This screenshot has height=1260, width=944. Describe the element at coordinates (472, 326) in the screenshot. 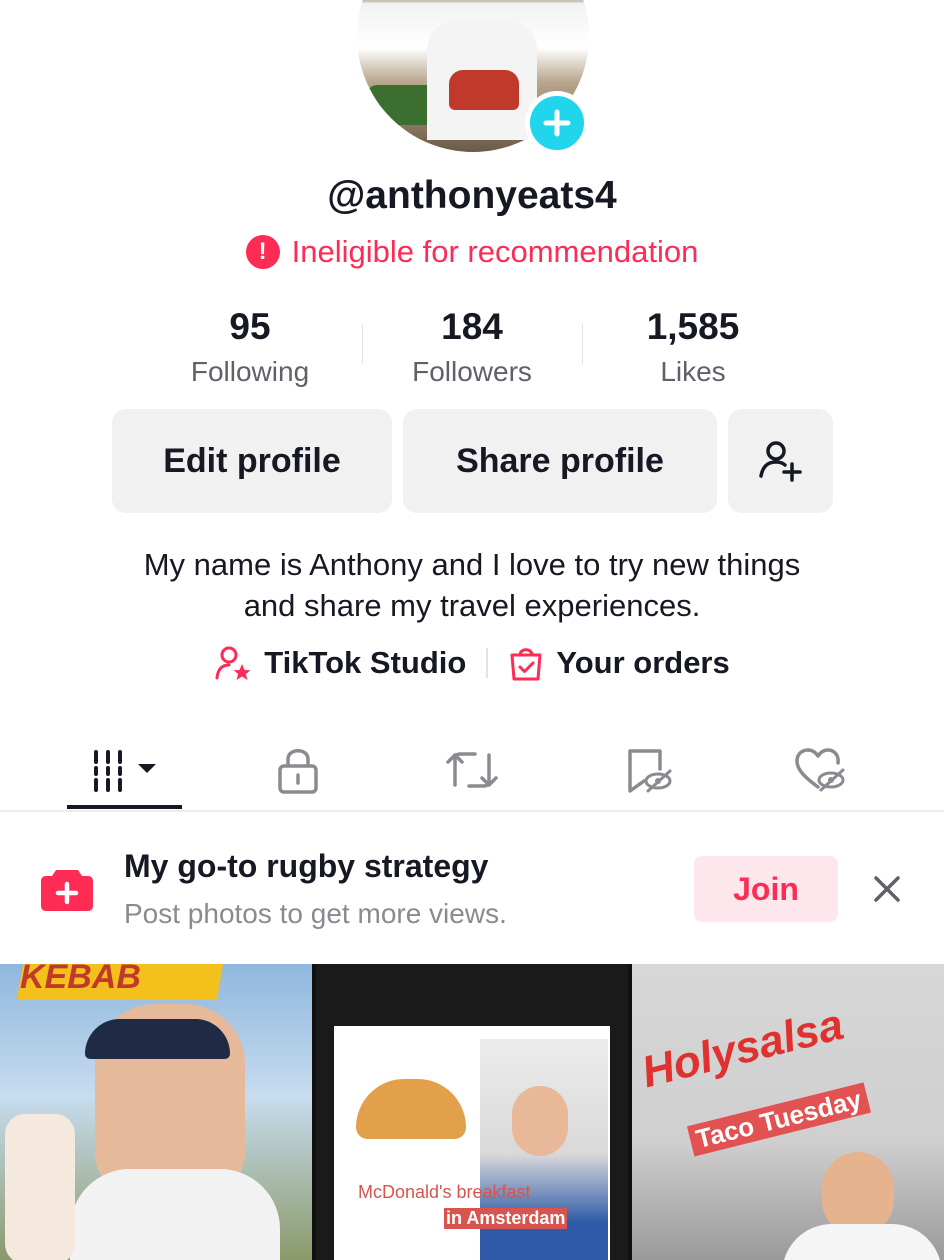

I see `followers-count: 184` at that location.